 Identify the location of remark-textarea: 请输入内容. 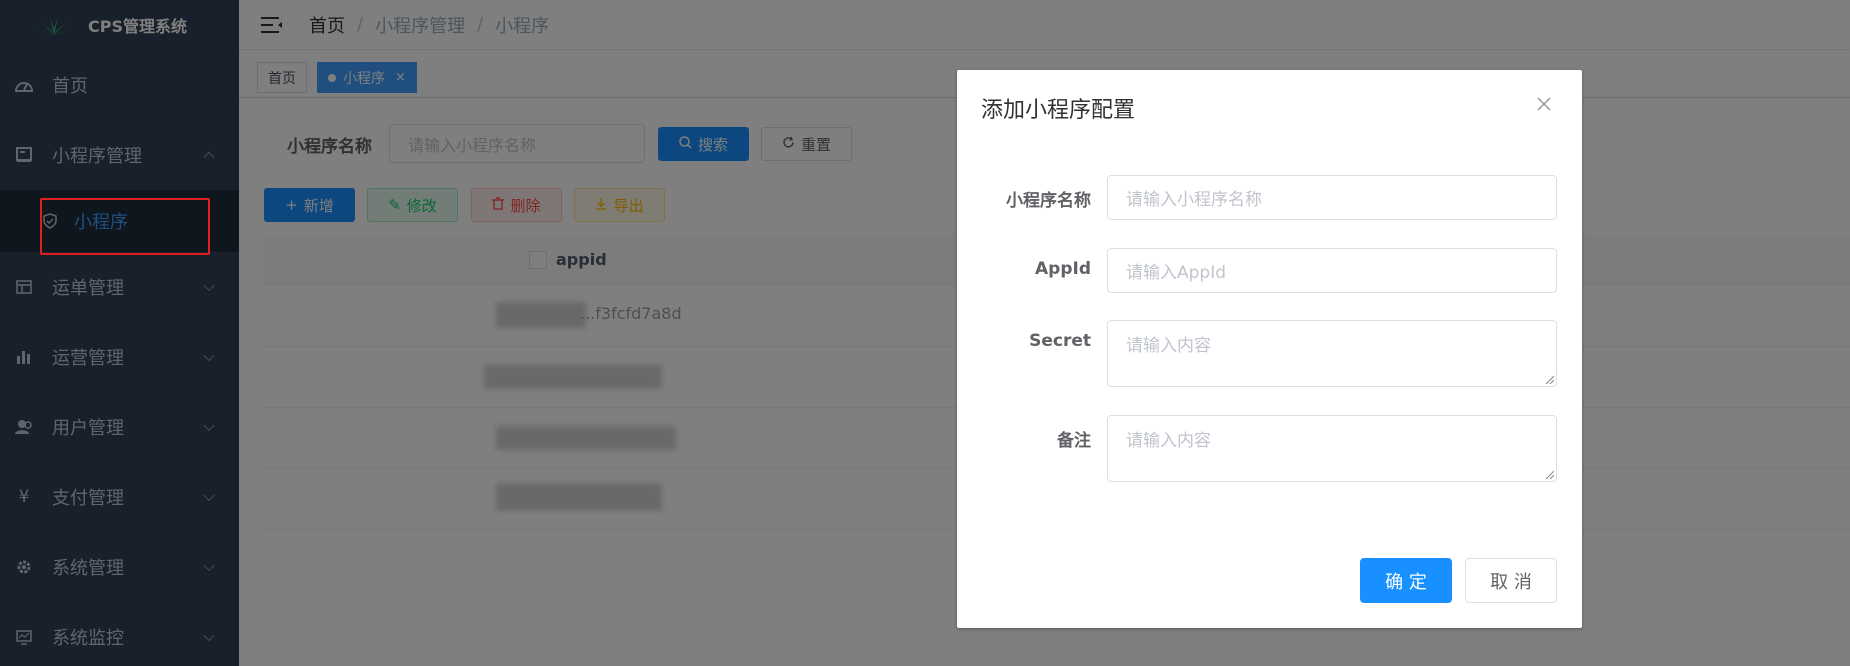
(1332, 448).